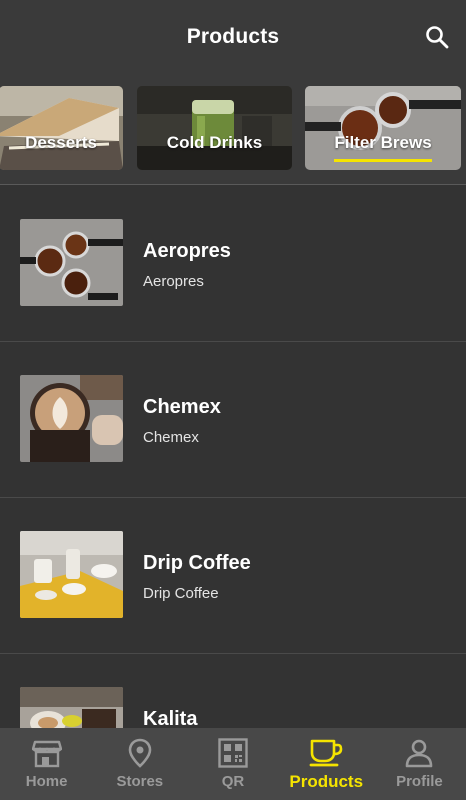 This screenshot has height=800, width=466. I want to click on category-label: Filter Brews, so click(383, 142).